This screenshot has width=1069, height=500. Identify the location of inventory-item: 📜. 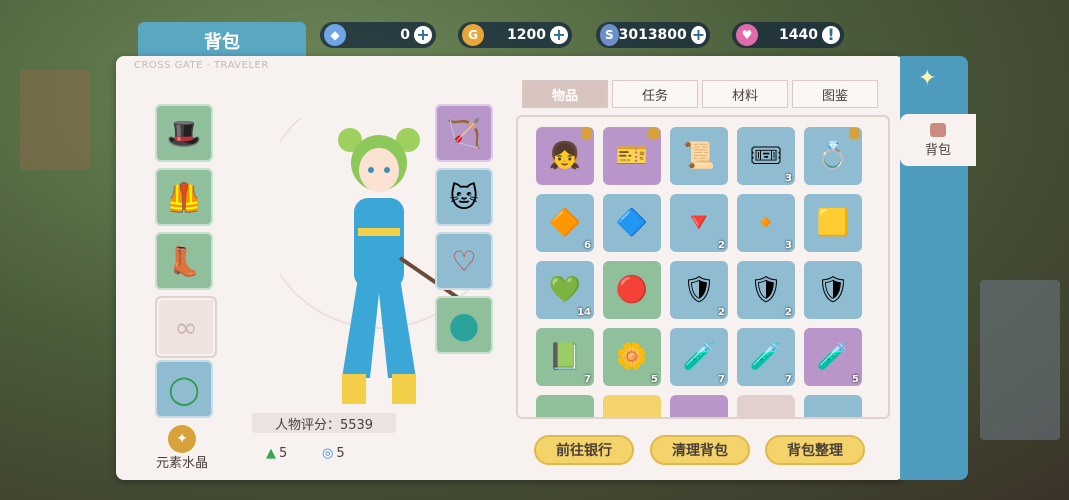
(699, 156).